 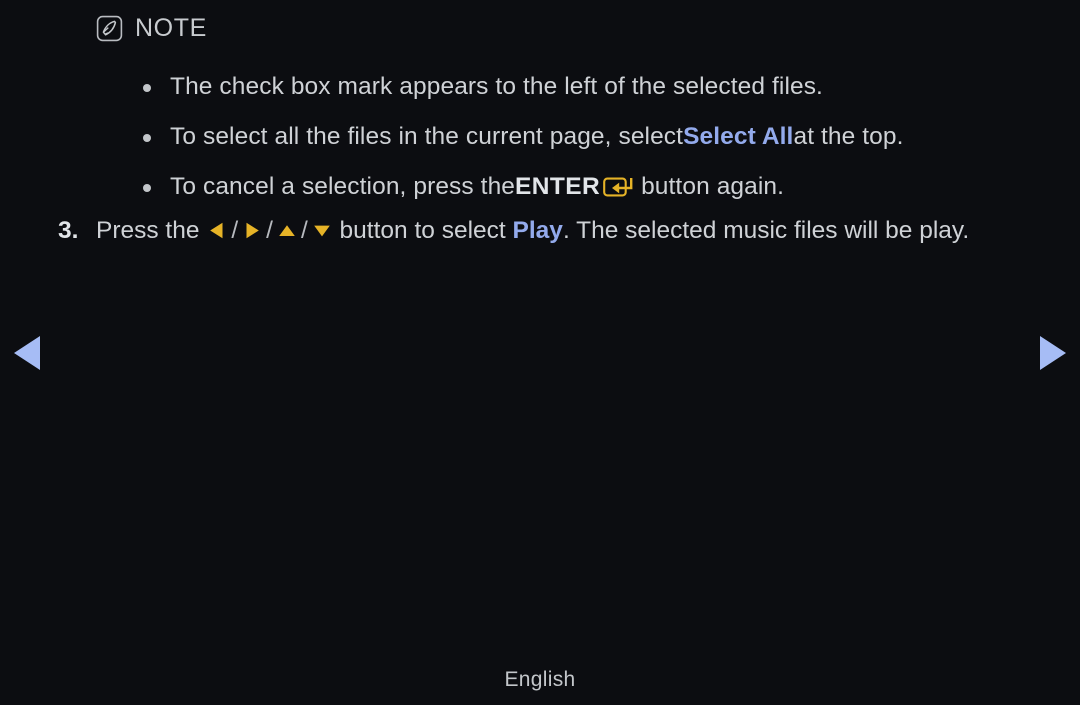 What do you see at coordinates (287, 225) in the screenshot?
I see `arrow-up-icon` at bounding box center [287, 225].